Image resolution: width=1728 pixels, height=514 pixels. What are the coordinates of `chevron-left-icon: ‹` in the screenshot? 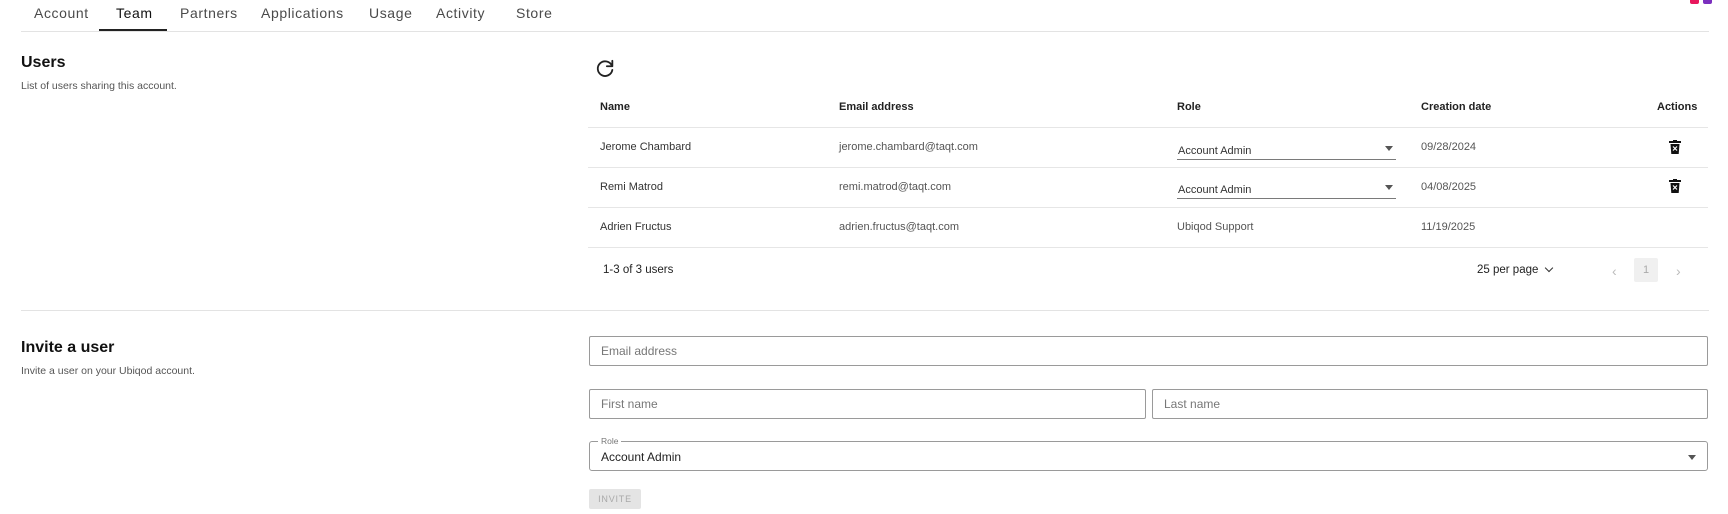 It's located at (1614, 271).